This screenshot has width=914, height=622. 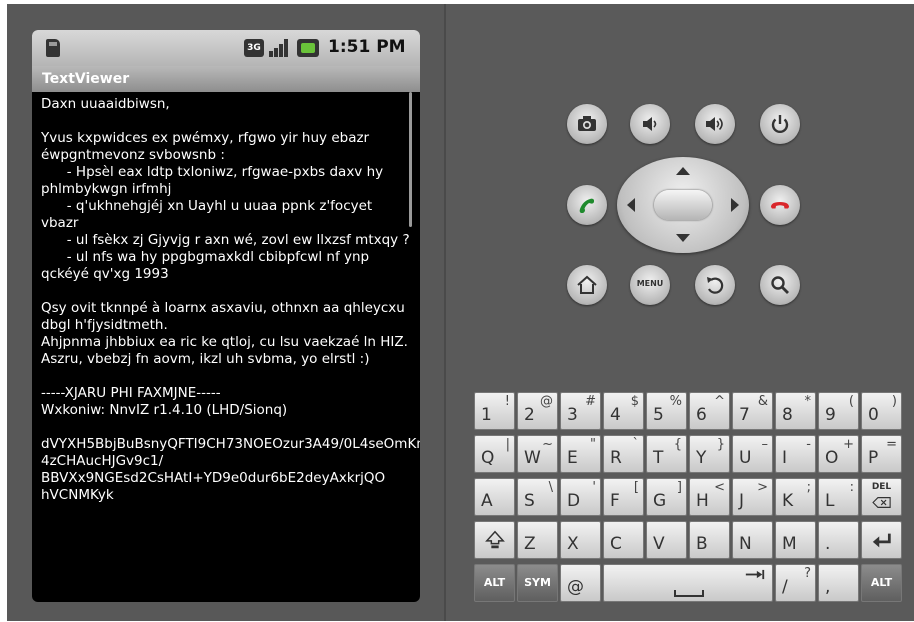 I want to click on key-7: 7 &, so click(x=752, y=411).